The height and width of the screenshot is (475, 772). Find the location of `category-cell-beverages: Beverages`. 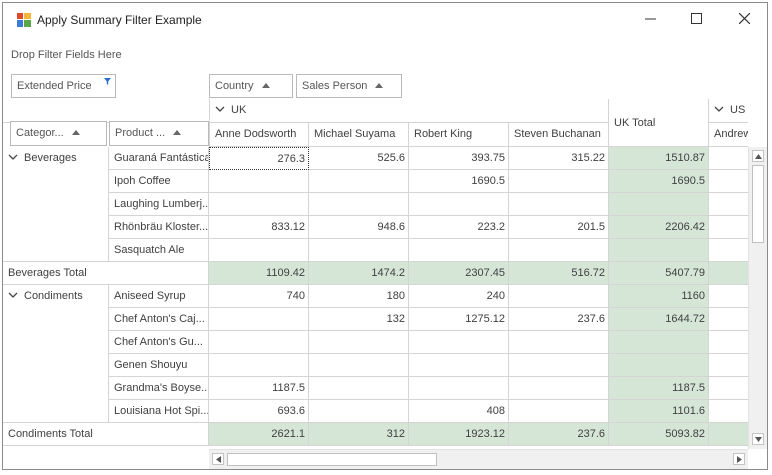

category-cell-beverages: Beverages is located at coordinates (56, 204).